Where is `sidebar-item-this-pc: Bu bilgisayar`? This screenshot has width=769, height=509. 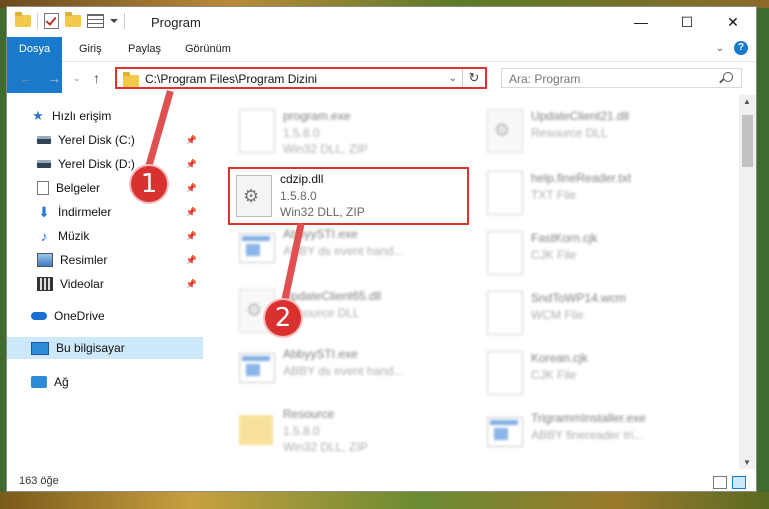
sidebar-item-this-pc: Bu bilgisayar is located at coordinates (105, 348).